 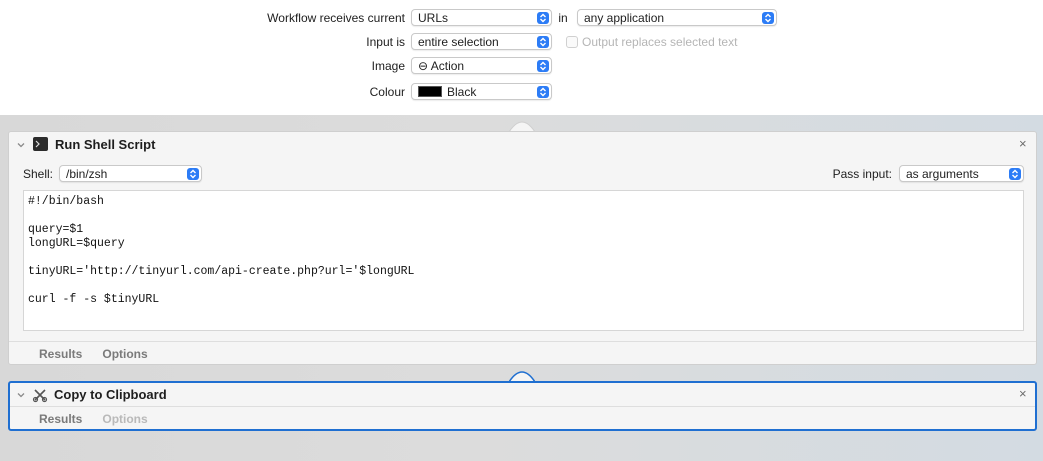 I want to click on input-popup: entire selection, so click(x=481, y=41).